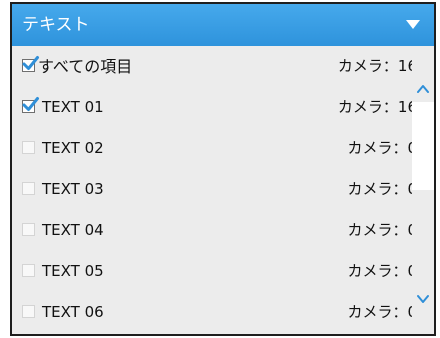 The height and width of the screenshot is (338, 440). I want to click on list-item: TEXT 04 カメラ：0, so click(212, 230).